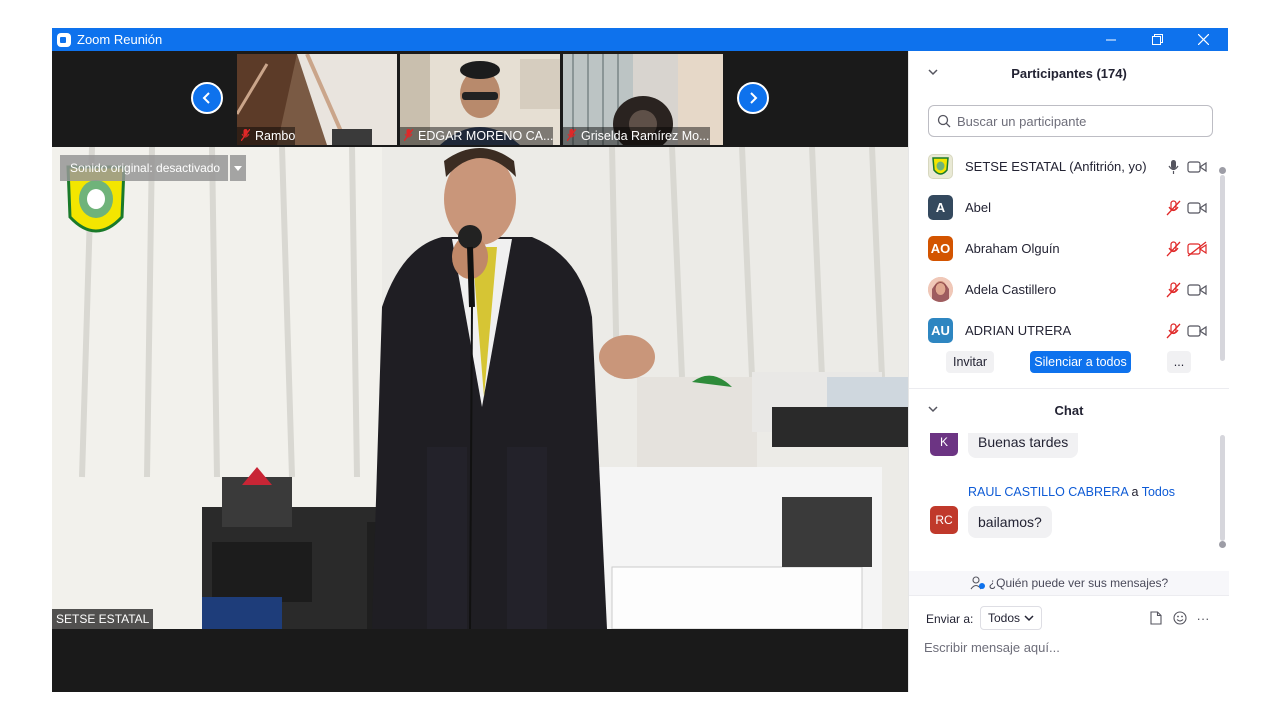 This screenshot has height=720, width=1280. I want to click on send-to-dropdown: Todos, so click(1011, 618).